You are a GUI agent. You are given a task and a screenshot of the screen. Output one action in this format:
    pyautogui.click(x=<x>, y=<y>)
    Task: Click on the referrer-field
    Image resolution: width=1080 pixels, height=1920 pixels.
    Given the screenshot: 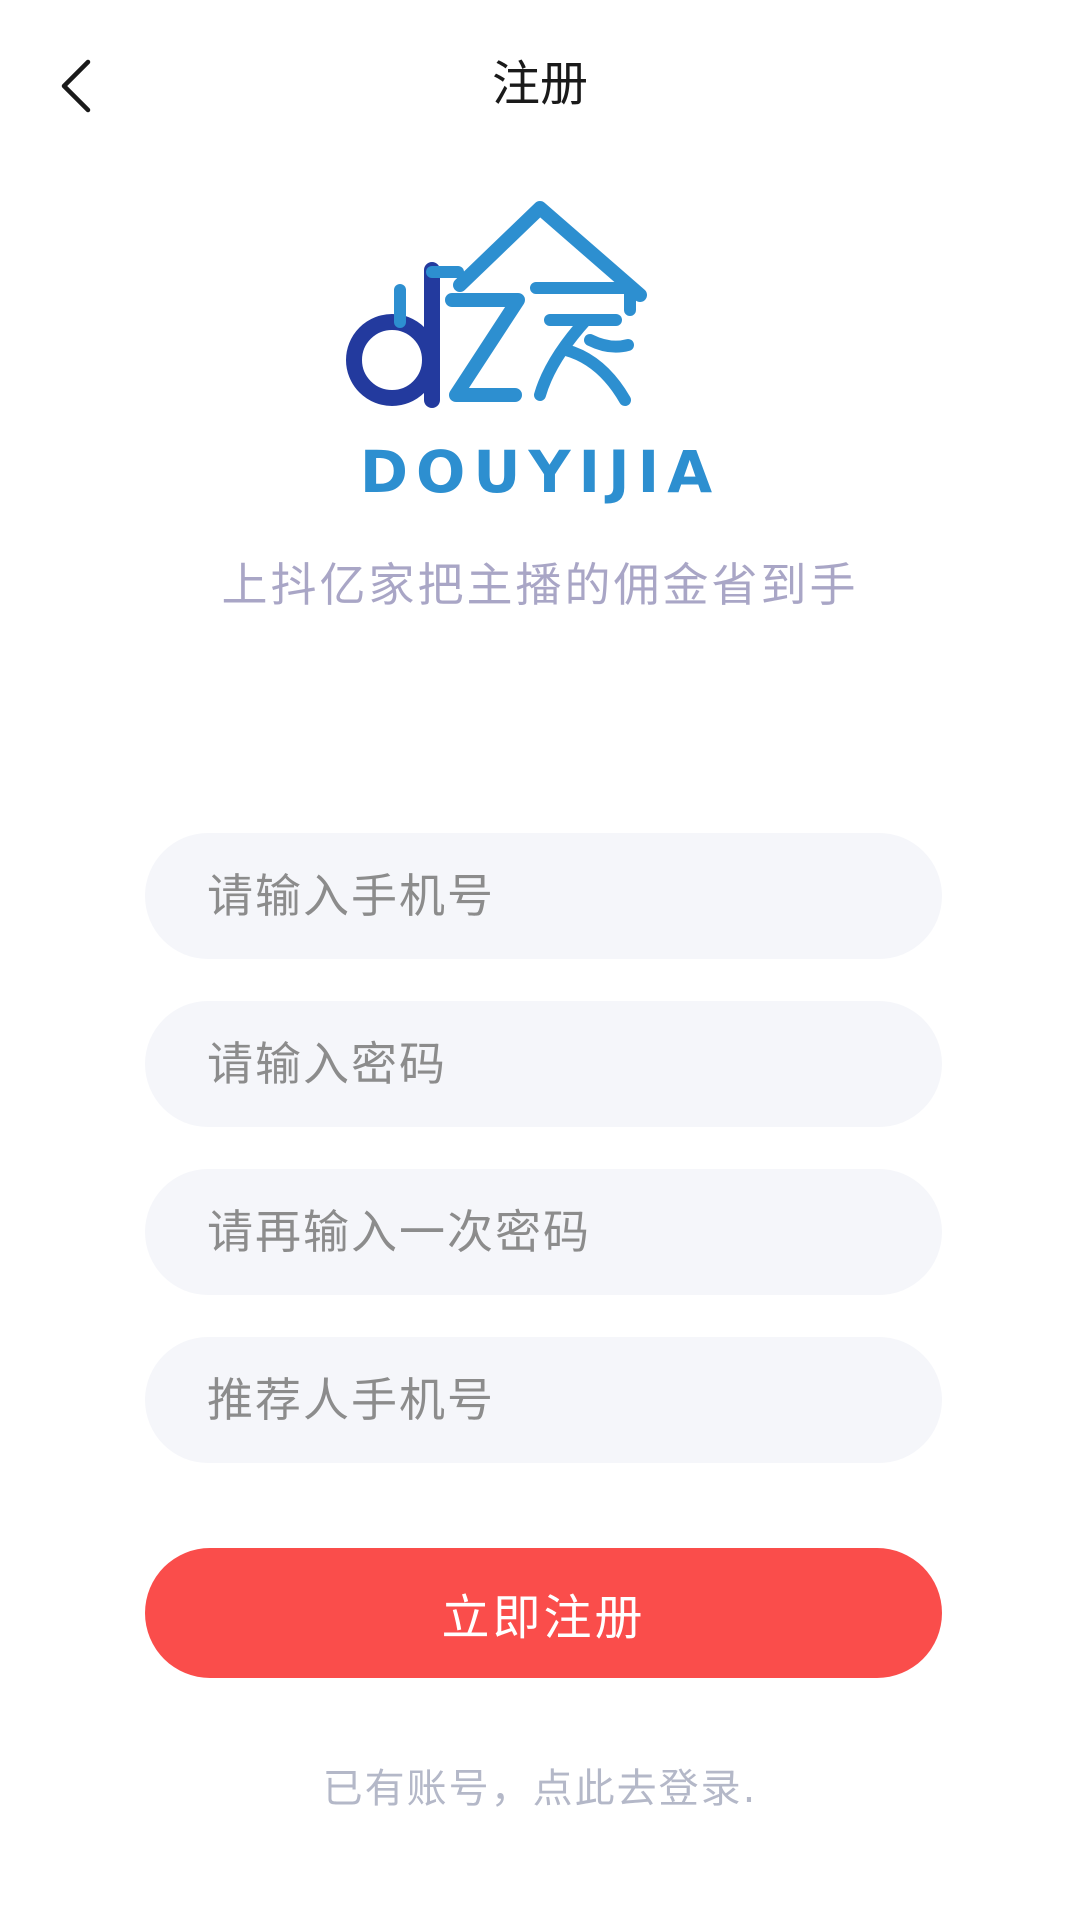 What is the action you would take?
    pyautogui.click(x=543, y=1400)
    